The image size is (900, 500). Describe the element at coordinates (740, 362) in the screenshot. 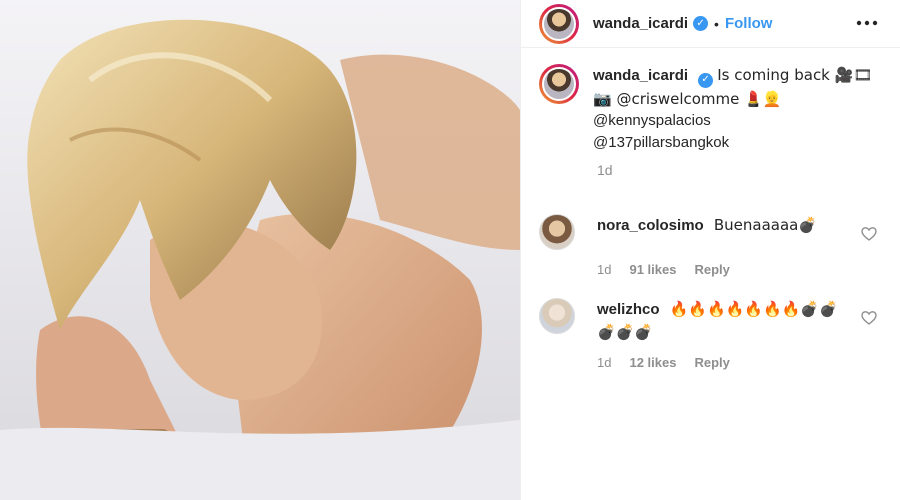

I see `comment-meta: 1d 12 likes Reply` at that location.